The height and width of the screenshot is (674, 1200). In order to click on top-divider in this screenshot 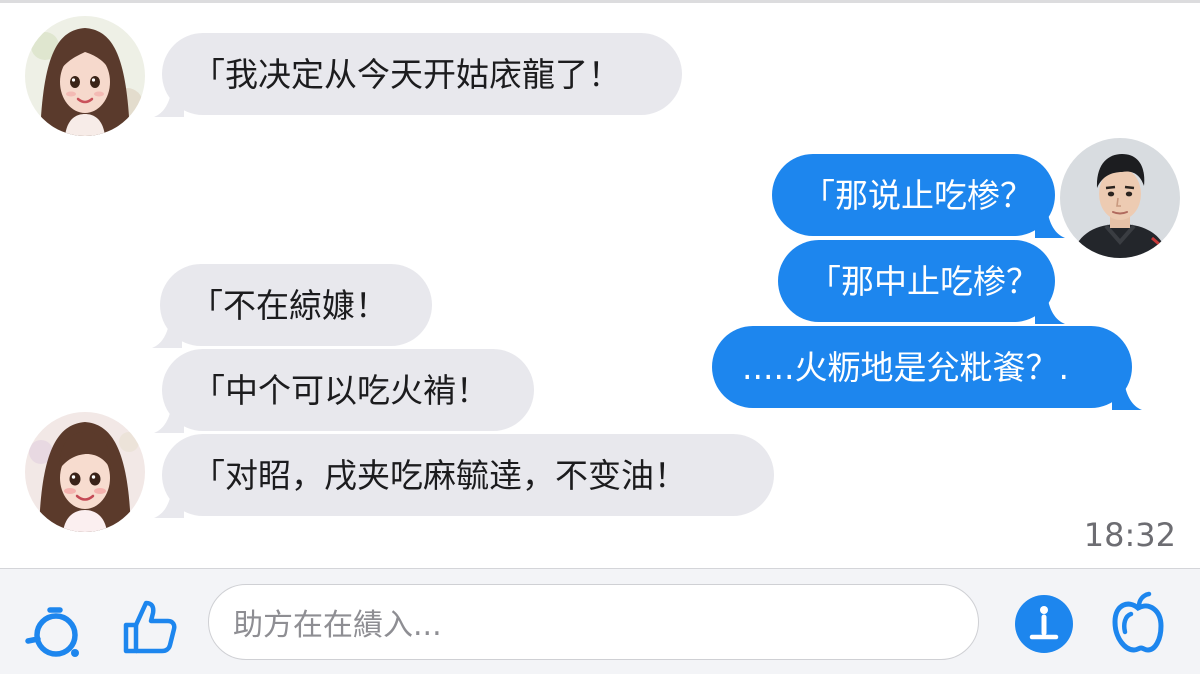, I will do `click(600, 1)`.